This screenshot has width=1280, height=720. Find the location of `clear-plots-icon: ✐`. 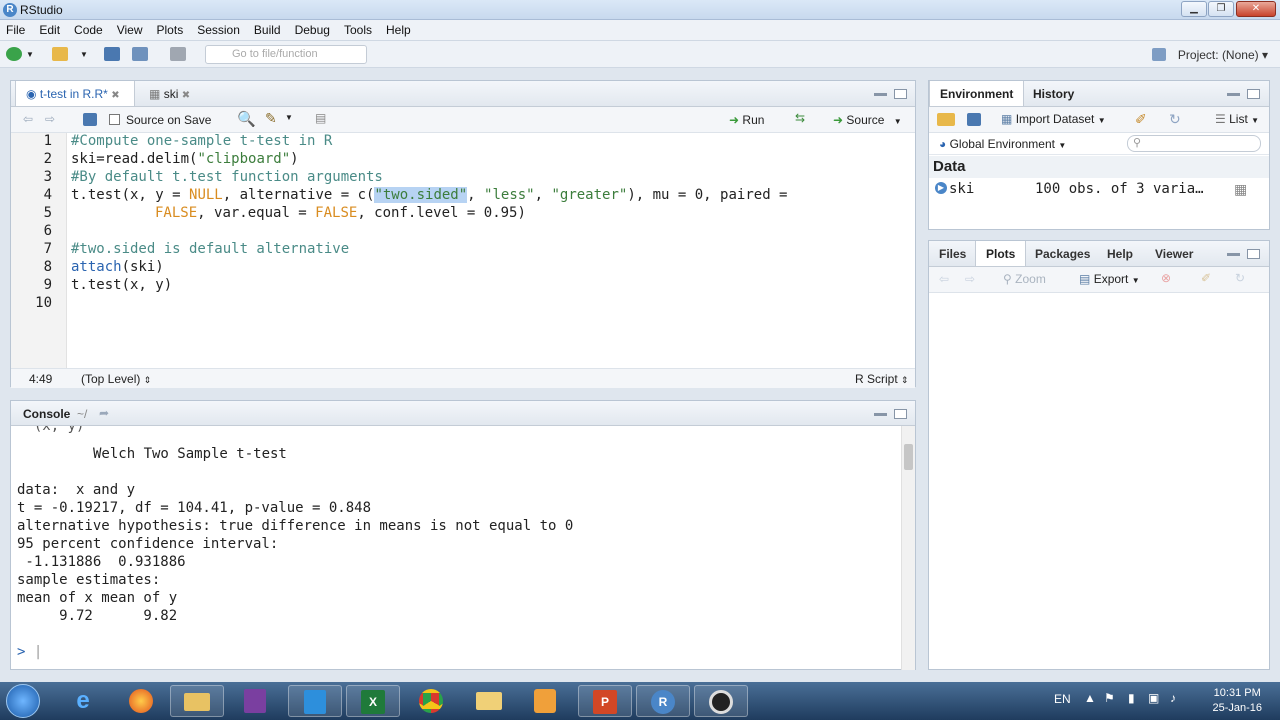

clear-plots-icon: ✐ is located at coordinates (1206, 278).